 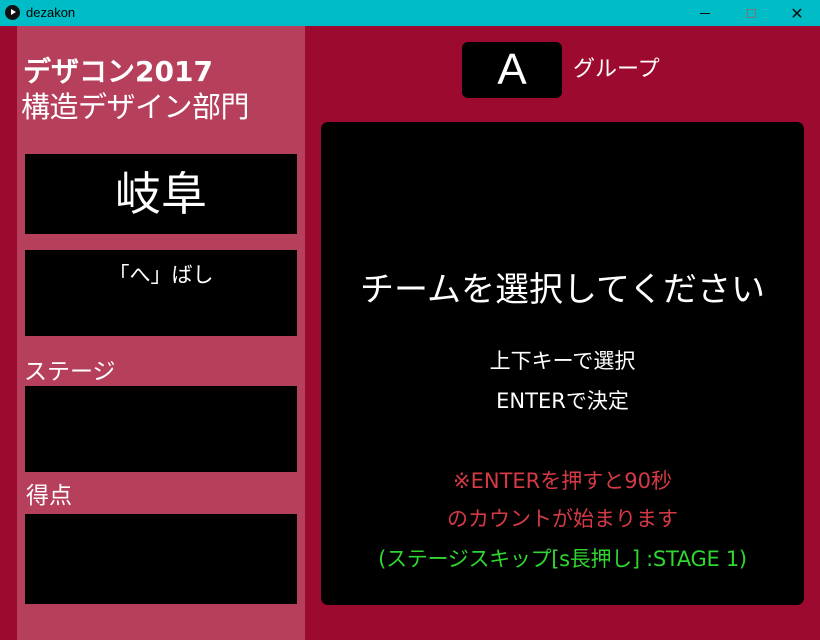 What do you see at coordinates (51, 12) in the screenshot?
I see `window-title: dezakon` at bounding box center [51, 12].